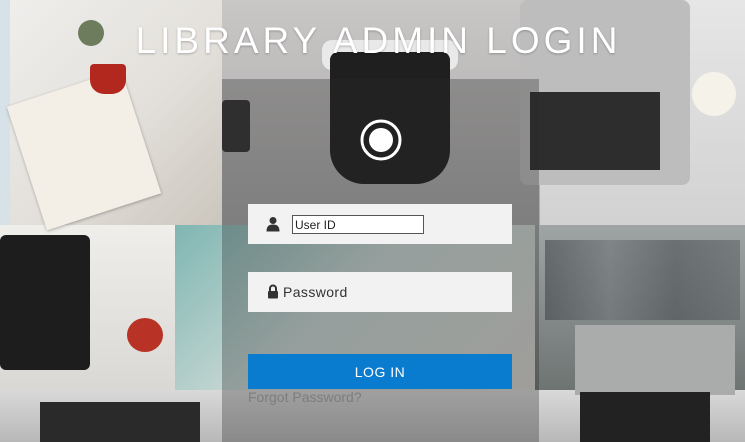  What do you see at coordinates (378, 40) in the screenshot?
I see `page-title: LIBRARY ADMIN LOGIN` at bounding box center [378, 40].